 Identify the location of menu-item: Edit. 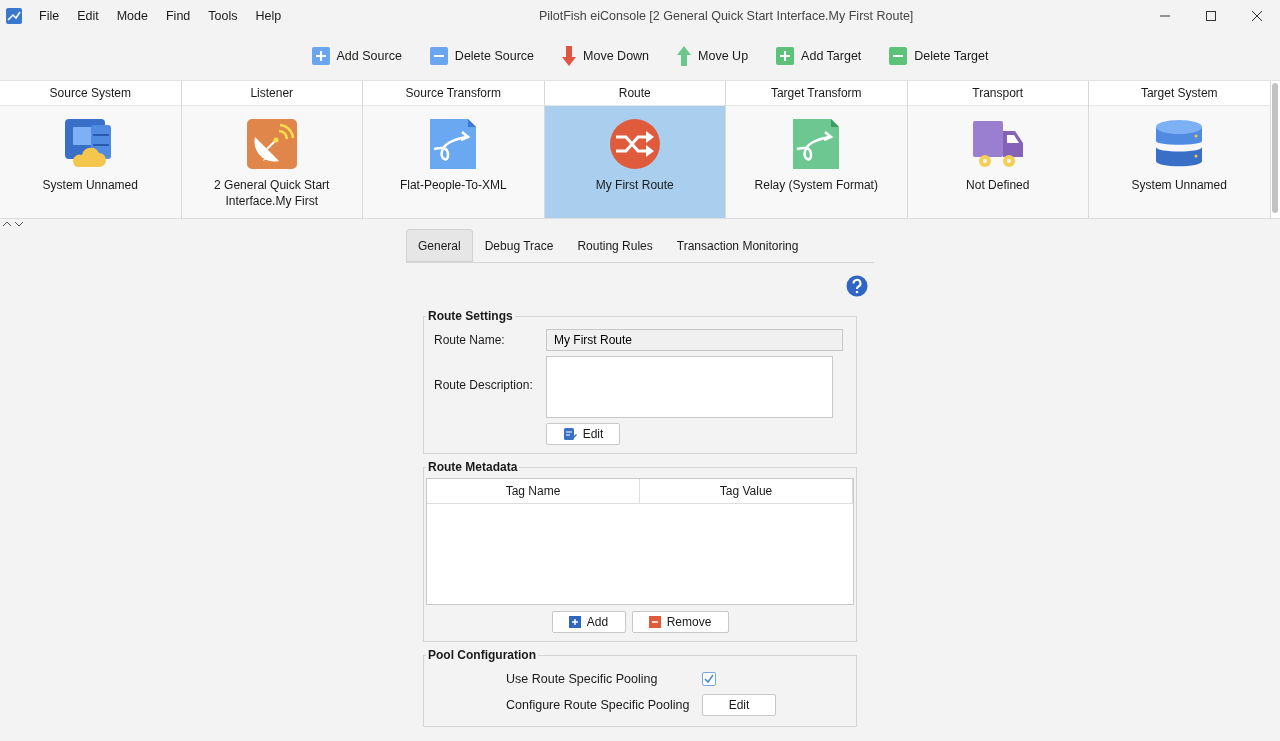
(88, 16).